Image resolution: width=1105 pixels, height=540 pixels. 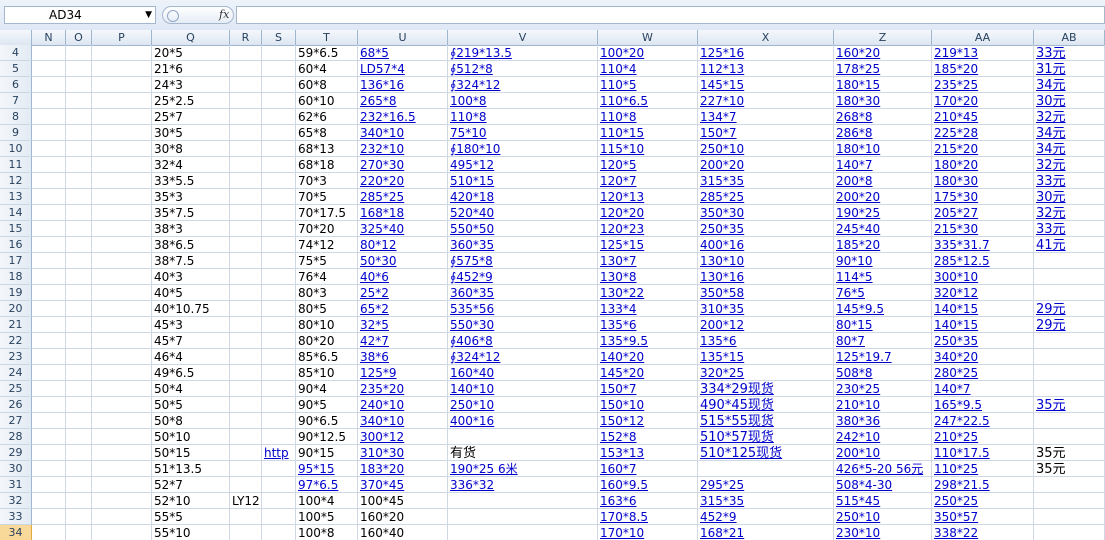 I want to click on cell-u: 370*45, so click(x=403, y=485).